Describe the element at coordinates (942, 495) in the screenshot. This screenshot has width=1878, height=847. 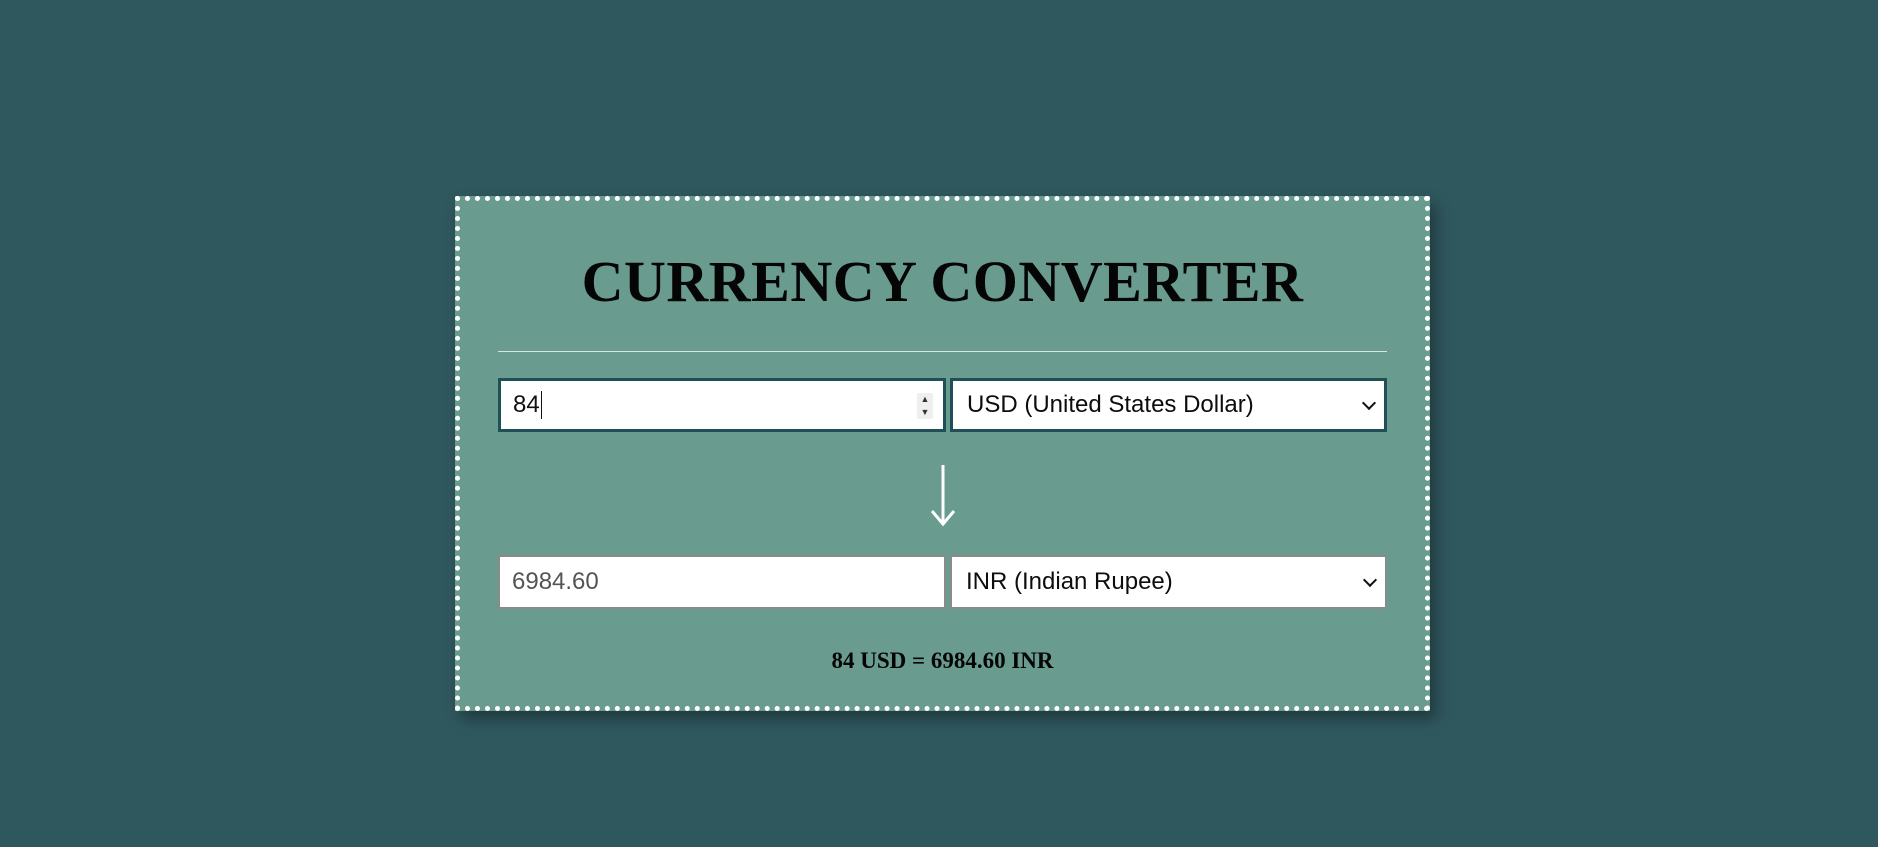
I see `arrow-down-icon` at that location.